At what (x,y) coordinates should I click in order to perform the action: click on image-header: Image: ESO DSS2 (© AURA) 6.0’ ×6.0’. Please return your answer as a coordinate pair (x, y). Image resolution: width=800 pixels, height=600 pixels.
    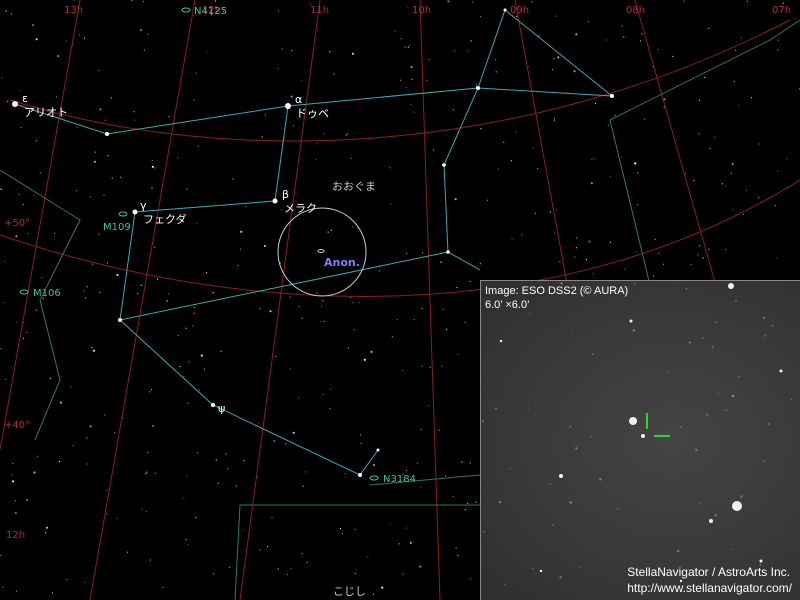
    Looking at the image, I should click on (556, 298).